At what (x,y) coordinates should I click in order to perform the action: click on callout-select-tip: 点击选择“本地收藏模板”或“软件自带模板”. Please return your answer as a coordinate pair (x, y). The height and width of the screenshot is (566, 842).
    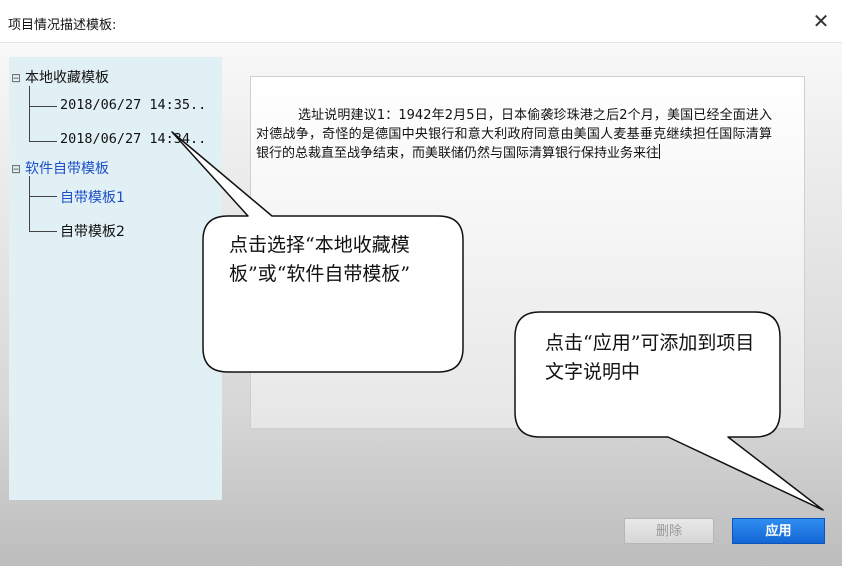
    Looking at the image, I should click on (320, 259).